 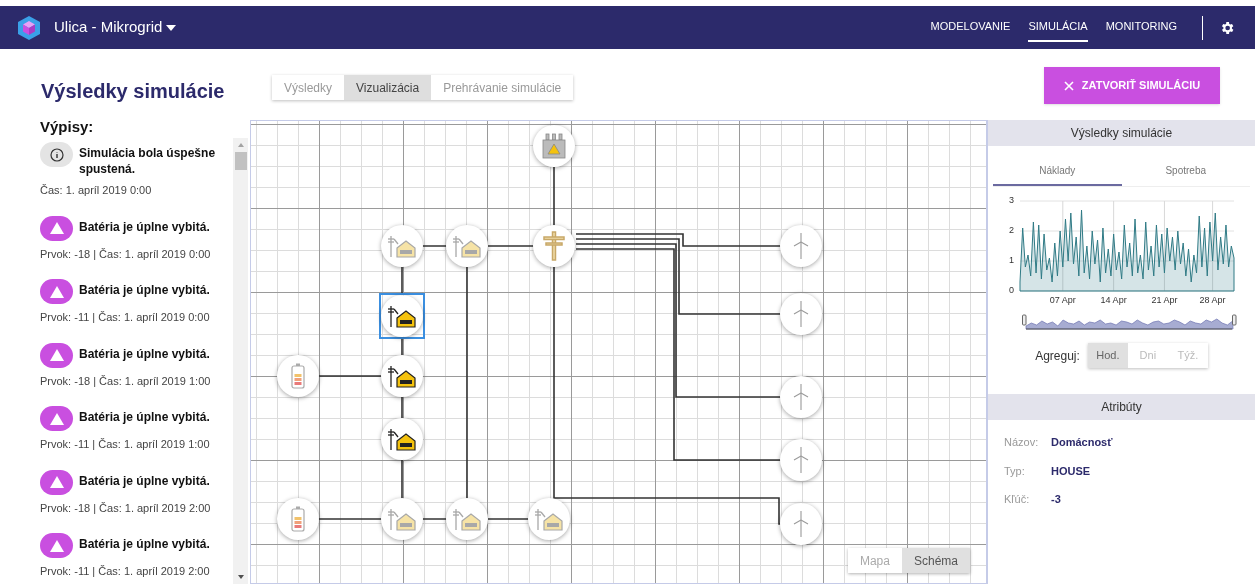 I want to click on scrollbar, so click(x=240, y=361).